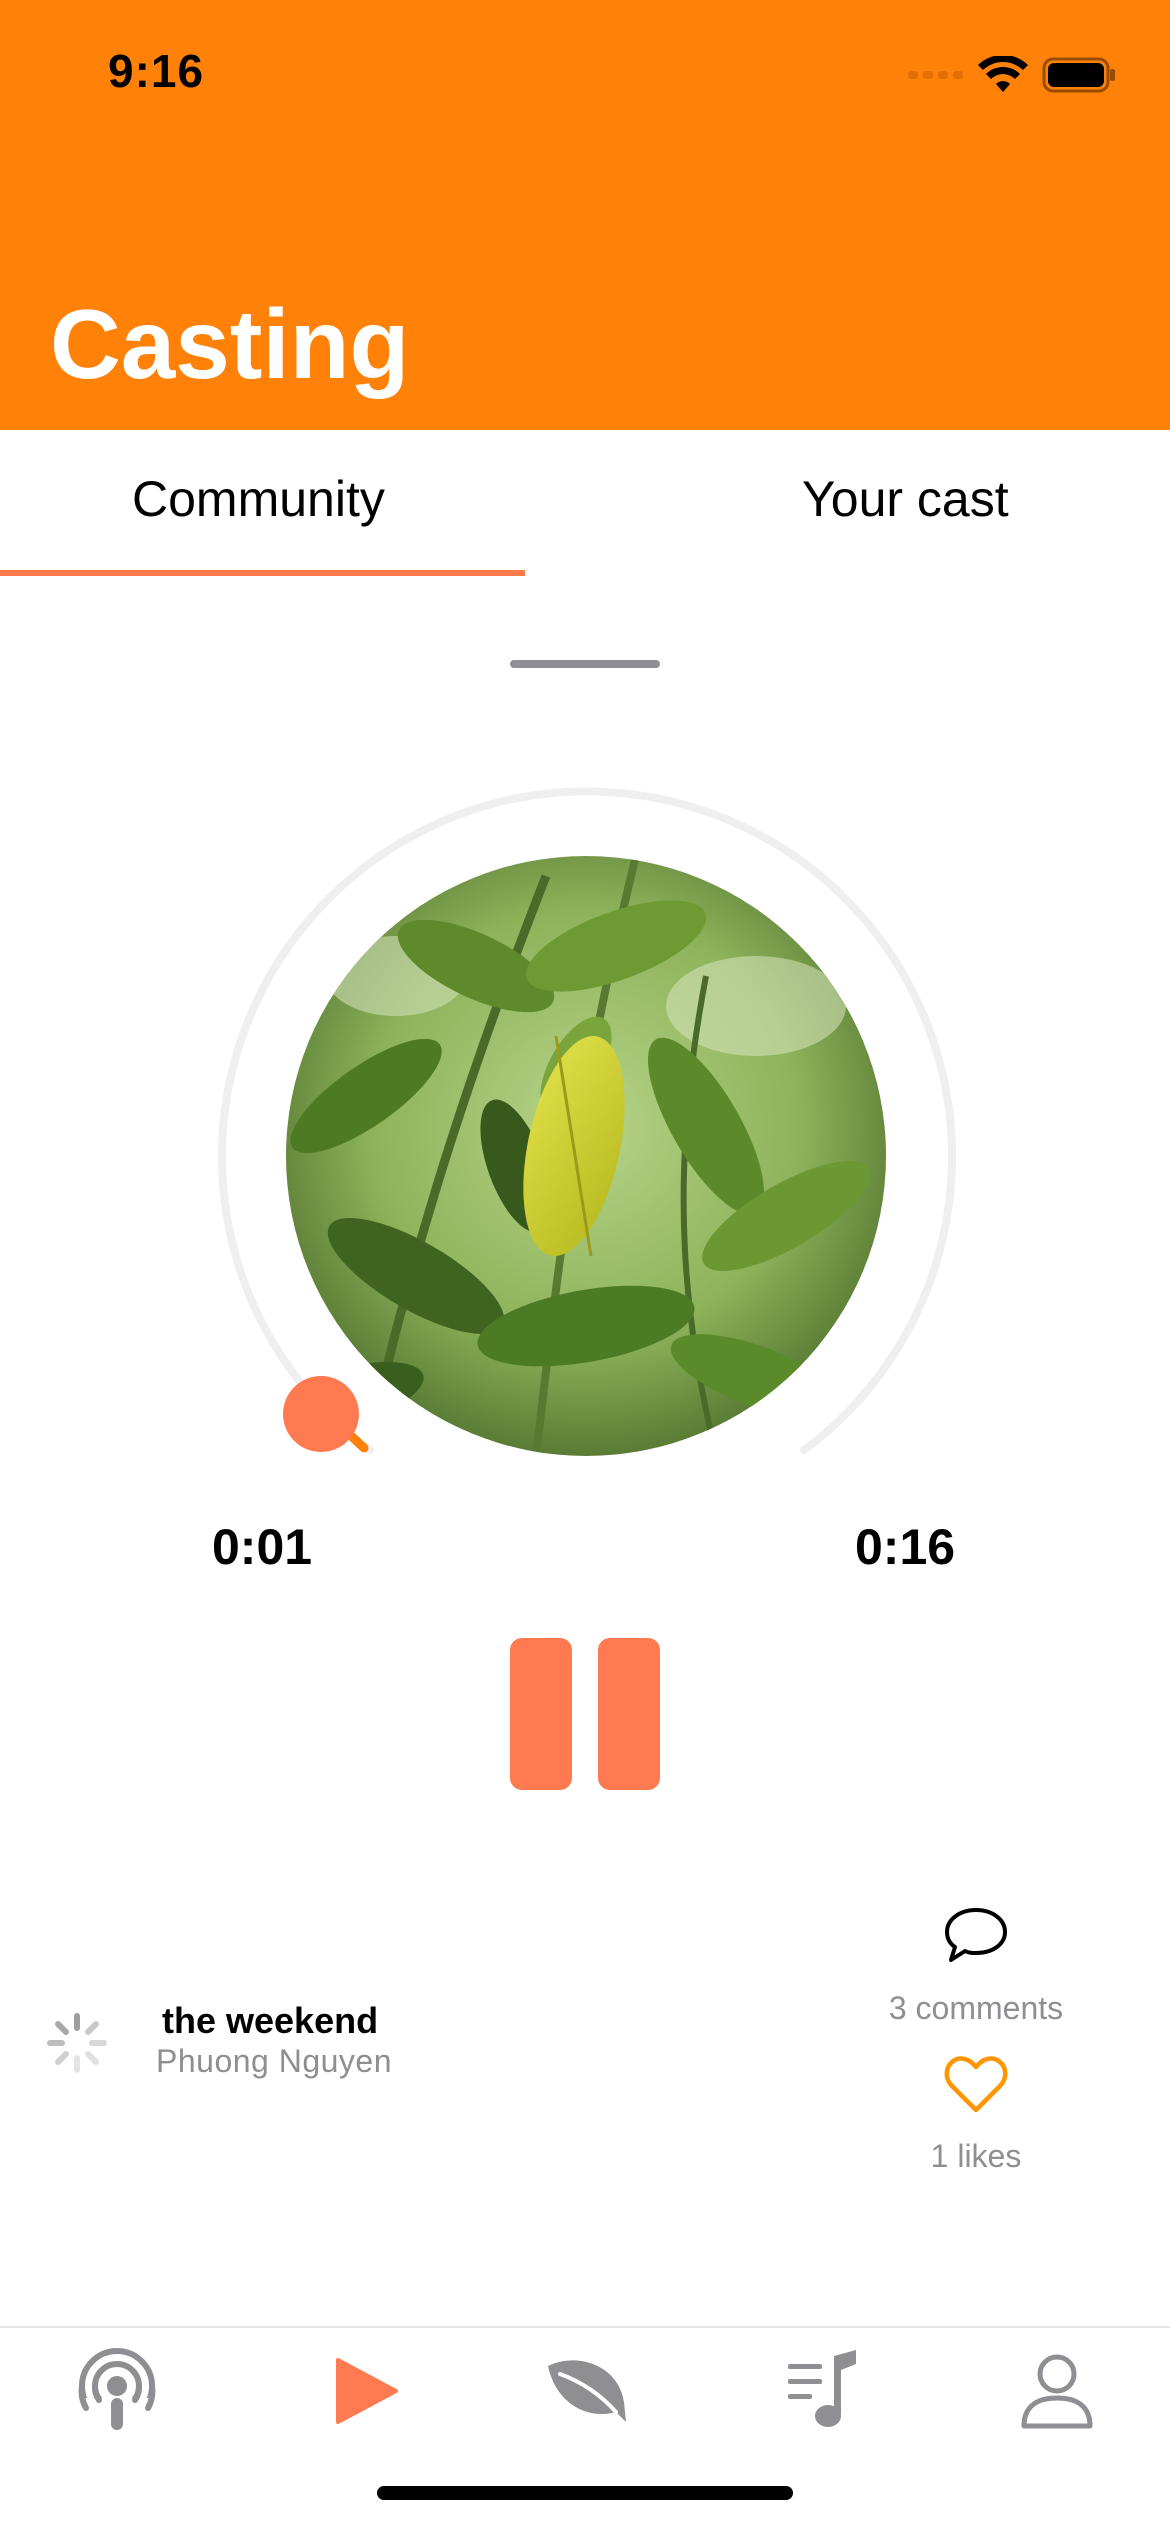 This screenshot has width=1170, height=2532. Describe the element at coordinates (321, 1414) in the screenshot. I see `progress-handle` at that location.